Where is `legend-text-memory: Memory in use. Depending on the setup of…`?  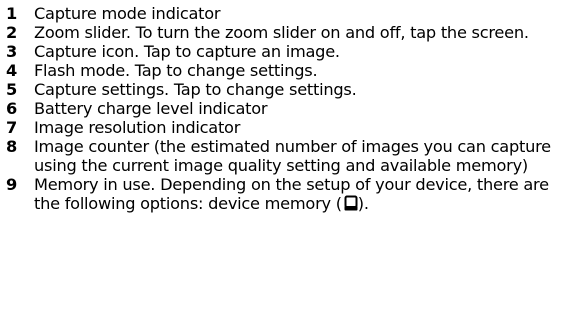
legend-text-memory: Memory in use. Depending on the setup of… is located at coordinates (300, 195).